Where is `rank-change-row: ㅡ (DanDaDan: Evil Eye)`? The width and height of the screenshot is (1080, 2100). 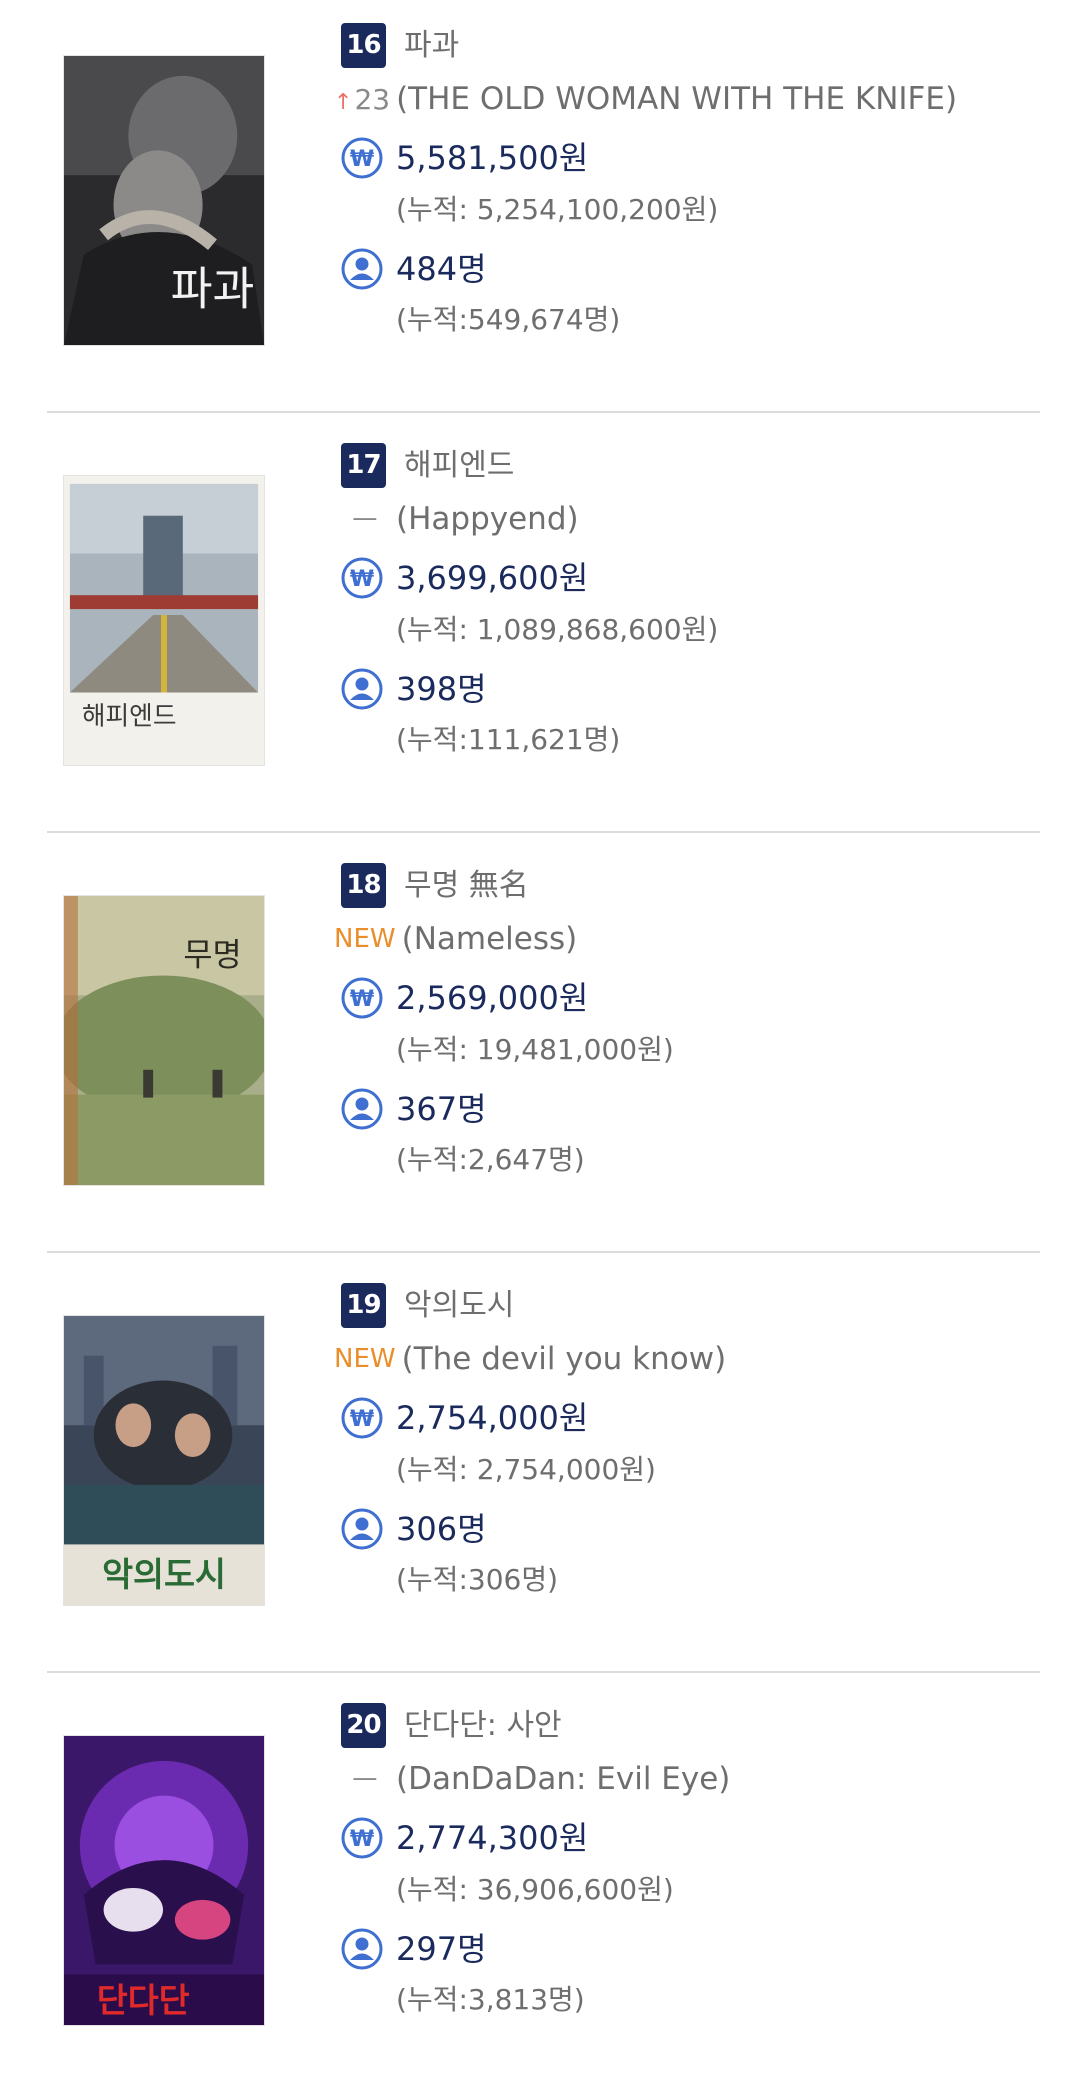
rank-change-row: ㅡ (DanDaDan: Evil Eye) is located at coordinates (532, 1779).